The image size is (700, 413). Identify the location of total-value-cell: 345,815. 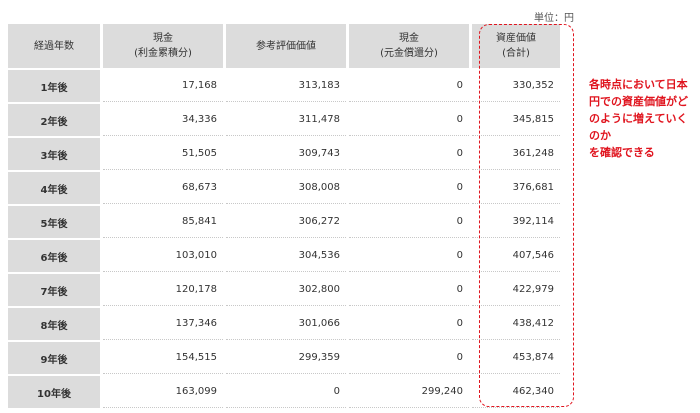
(516, 120).